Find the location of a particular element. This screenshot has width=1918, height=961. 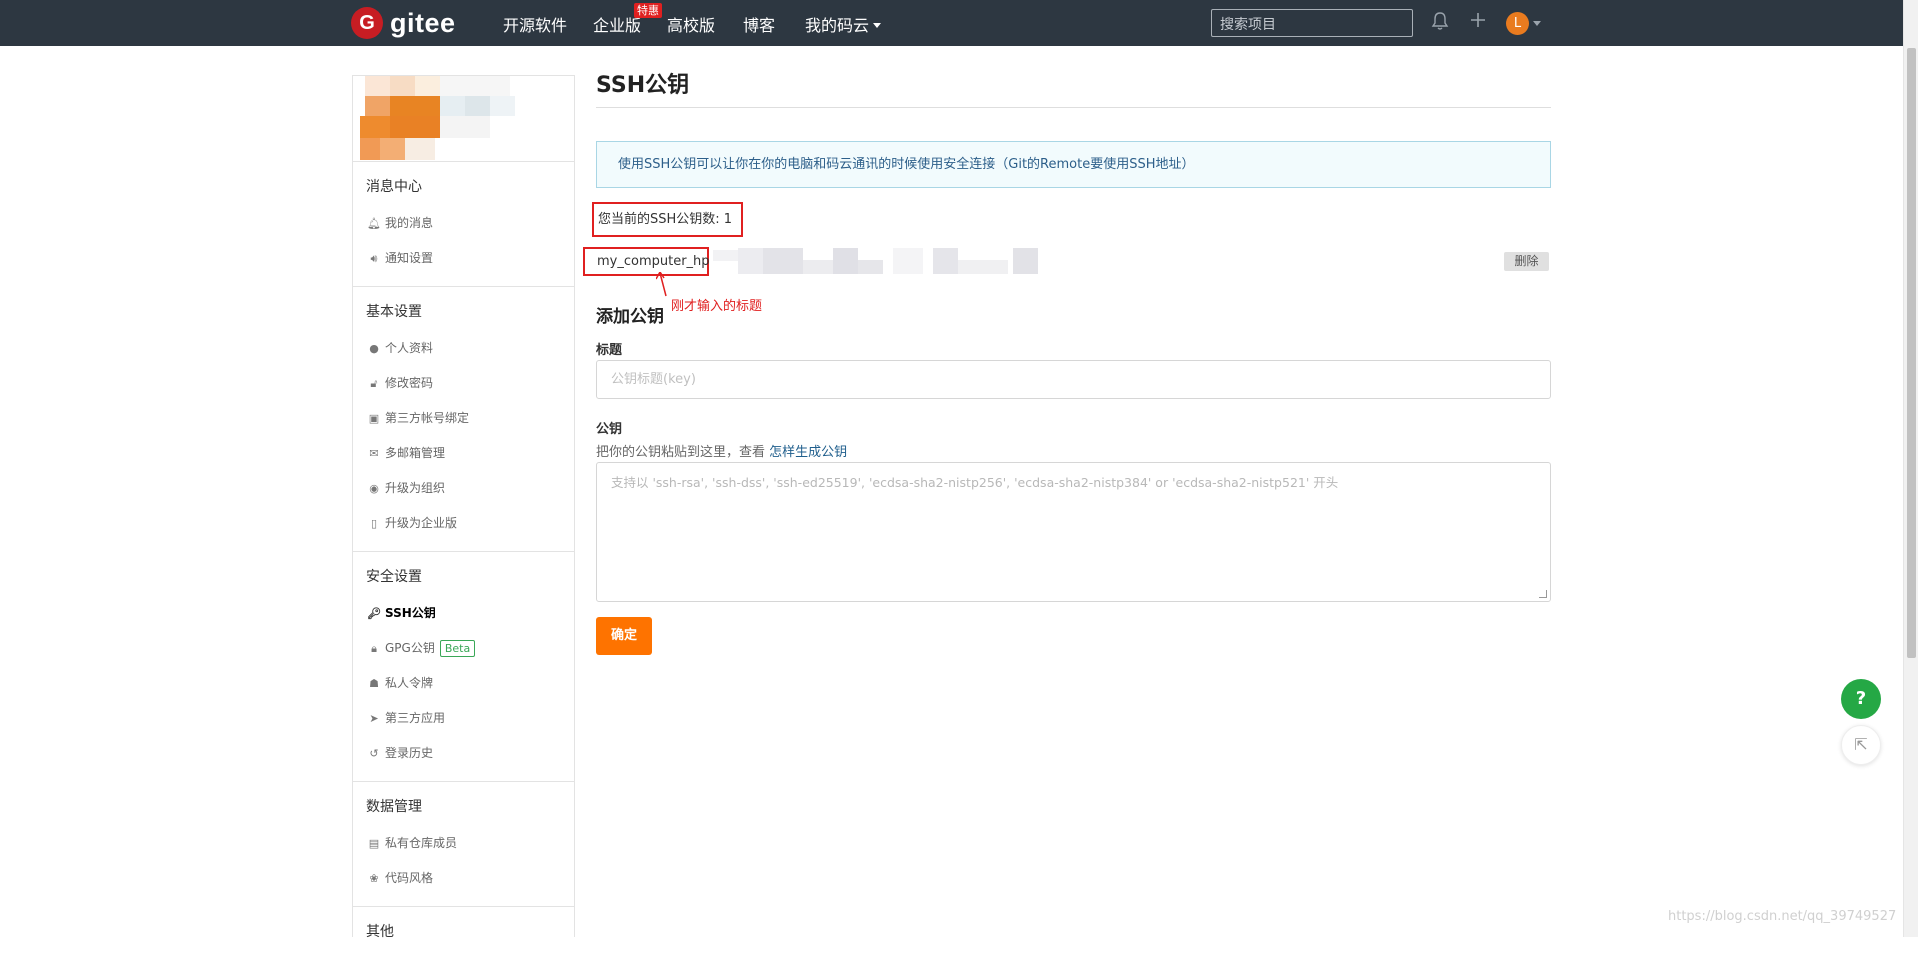

sidebar-item-private-tokens: ☗ 私人令牌 is located at coordinates (463, 683).